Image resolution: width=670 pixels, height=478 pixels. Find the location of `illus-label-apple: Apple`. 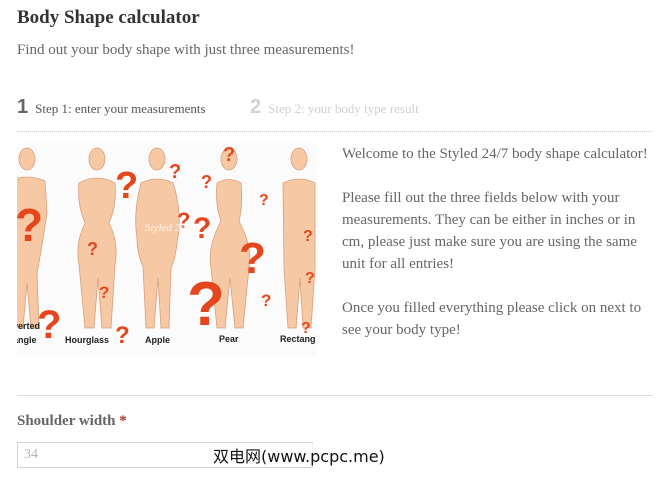

illus-label-apple: Apple is located at coordinates (157, 340).